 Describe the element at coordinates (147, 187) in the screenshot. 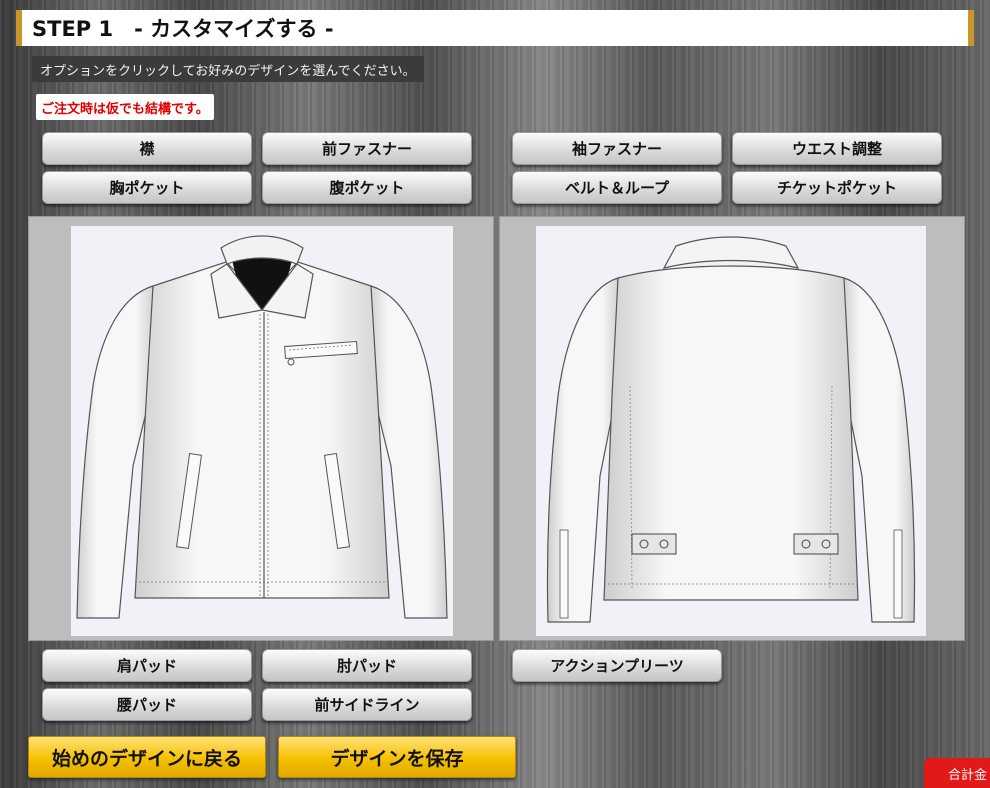

I see `option-chest-pocket-button: 胸ポケット` at that location.